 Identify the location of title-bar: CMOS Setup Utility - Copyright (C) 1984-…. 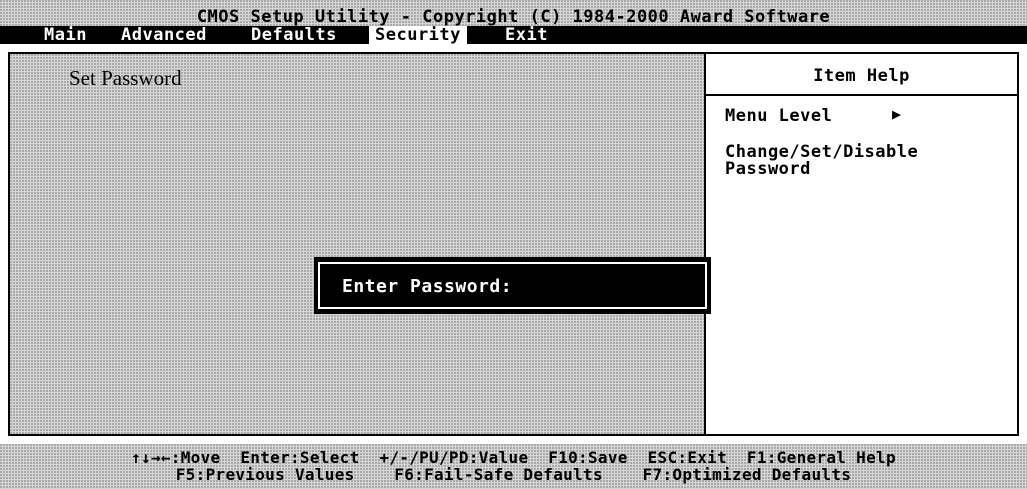
(513, 22).